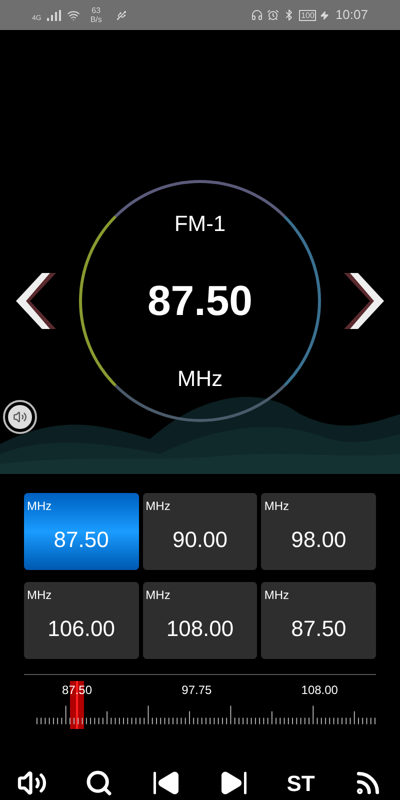  What do you see at coordinates (73, 15) in the screenshot?
I see `wifi-icon` at bounding box center [73, 15].